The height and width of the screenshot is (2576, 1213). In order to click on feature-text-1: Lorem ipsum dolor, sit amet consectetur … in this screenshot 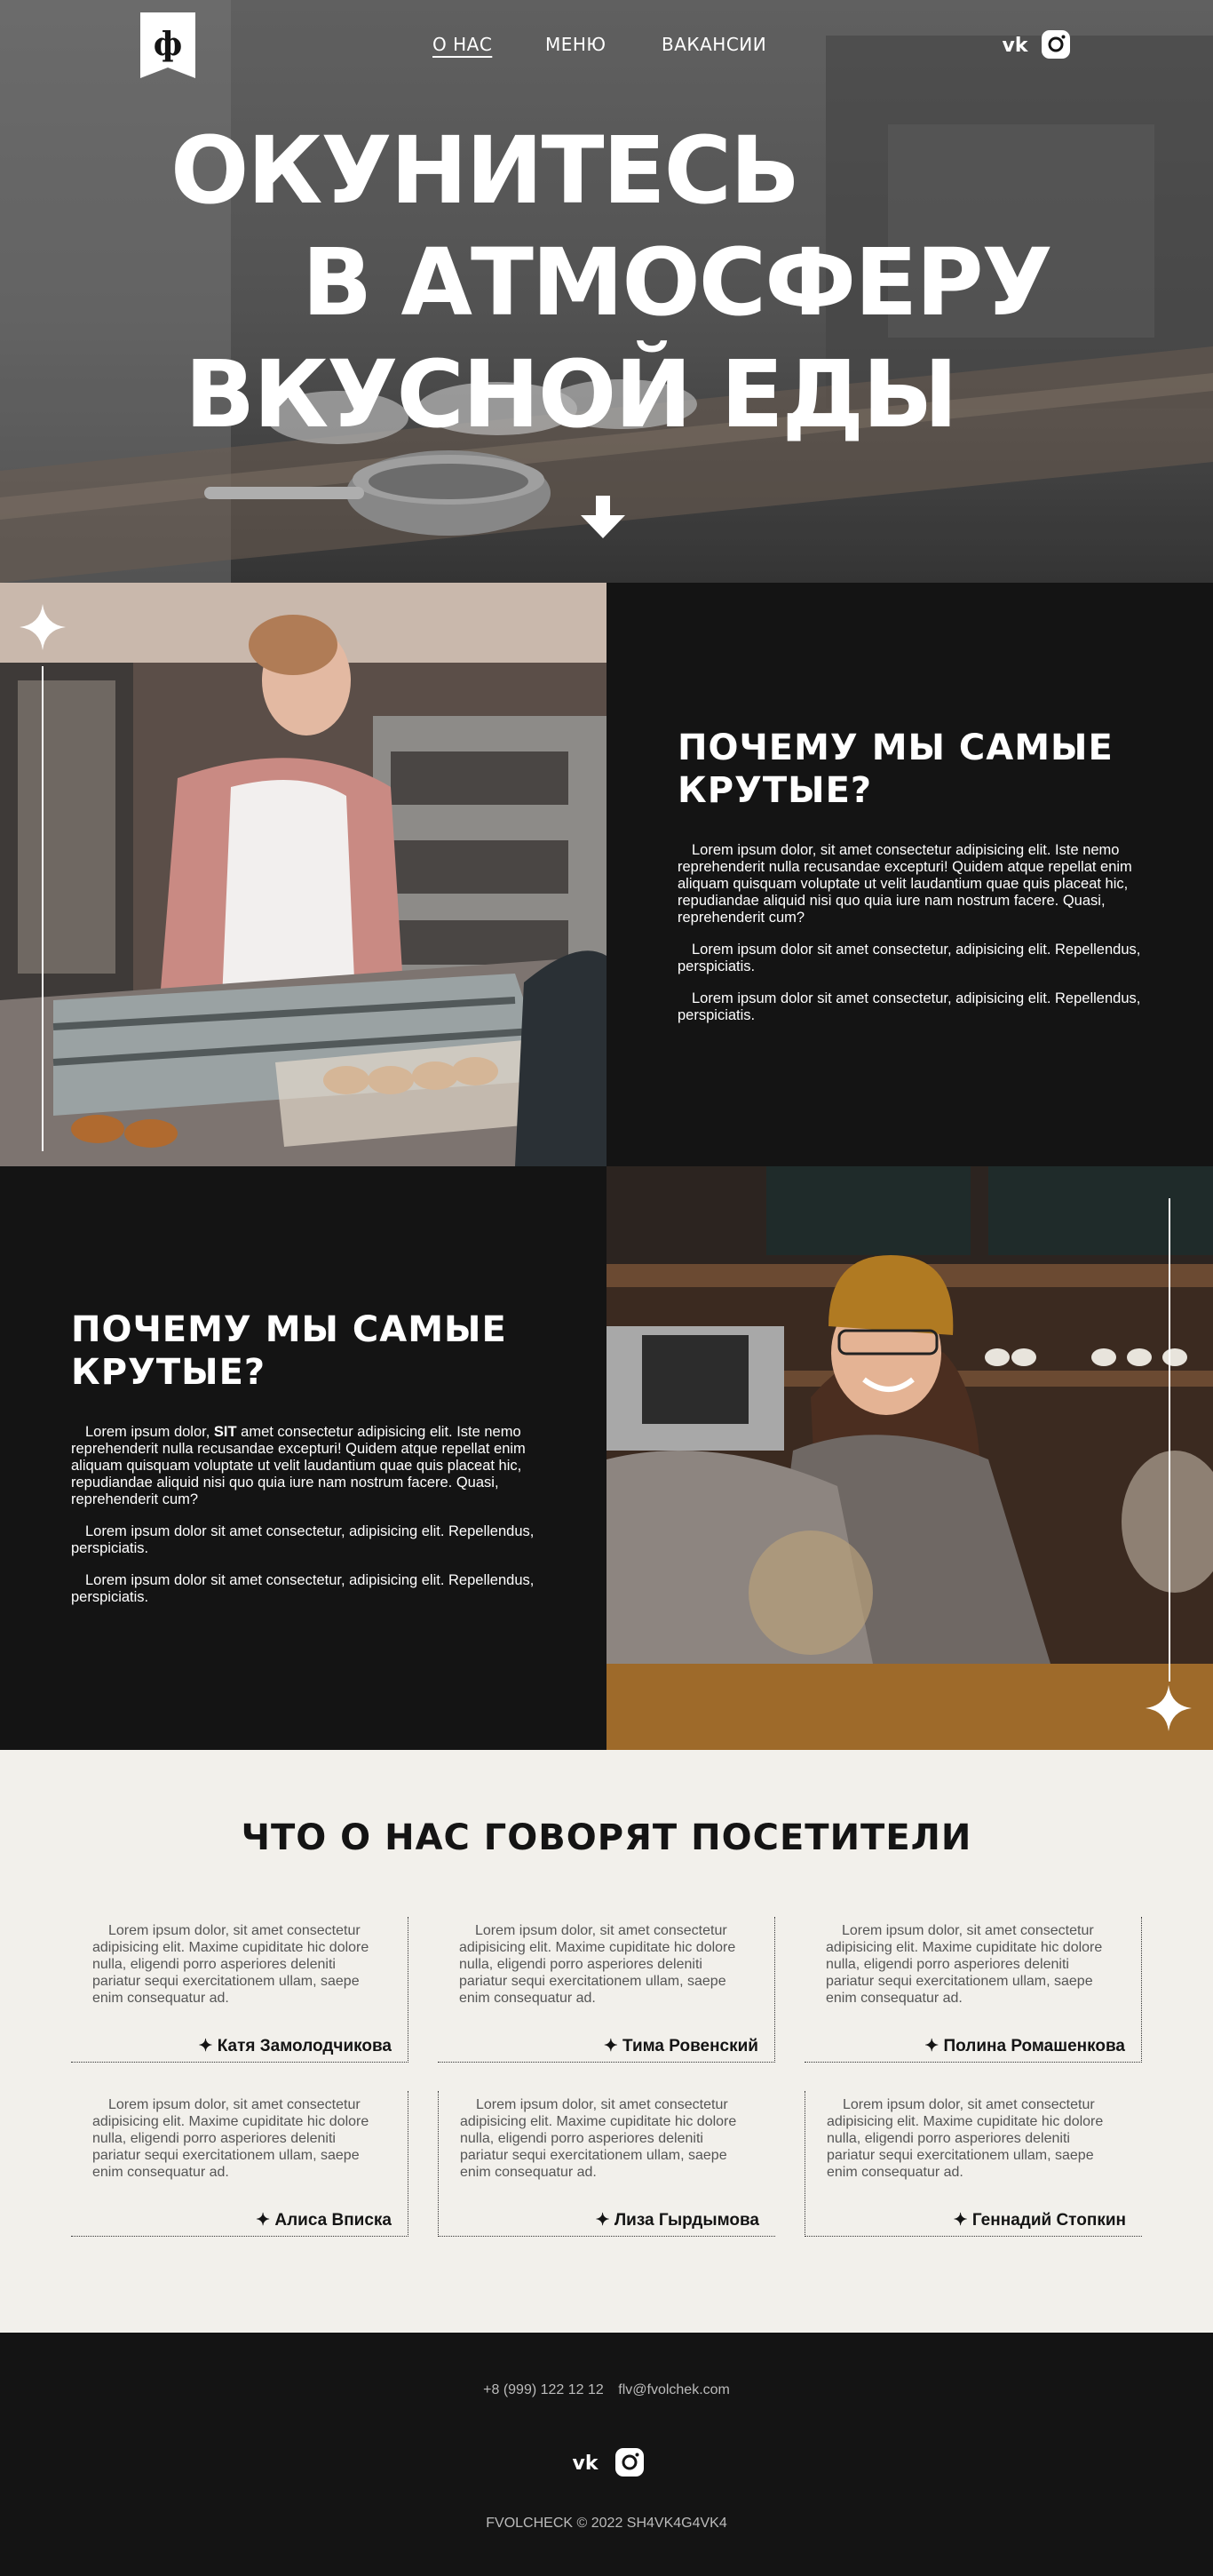, I will do `click(917, 940)`.